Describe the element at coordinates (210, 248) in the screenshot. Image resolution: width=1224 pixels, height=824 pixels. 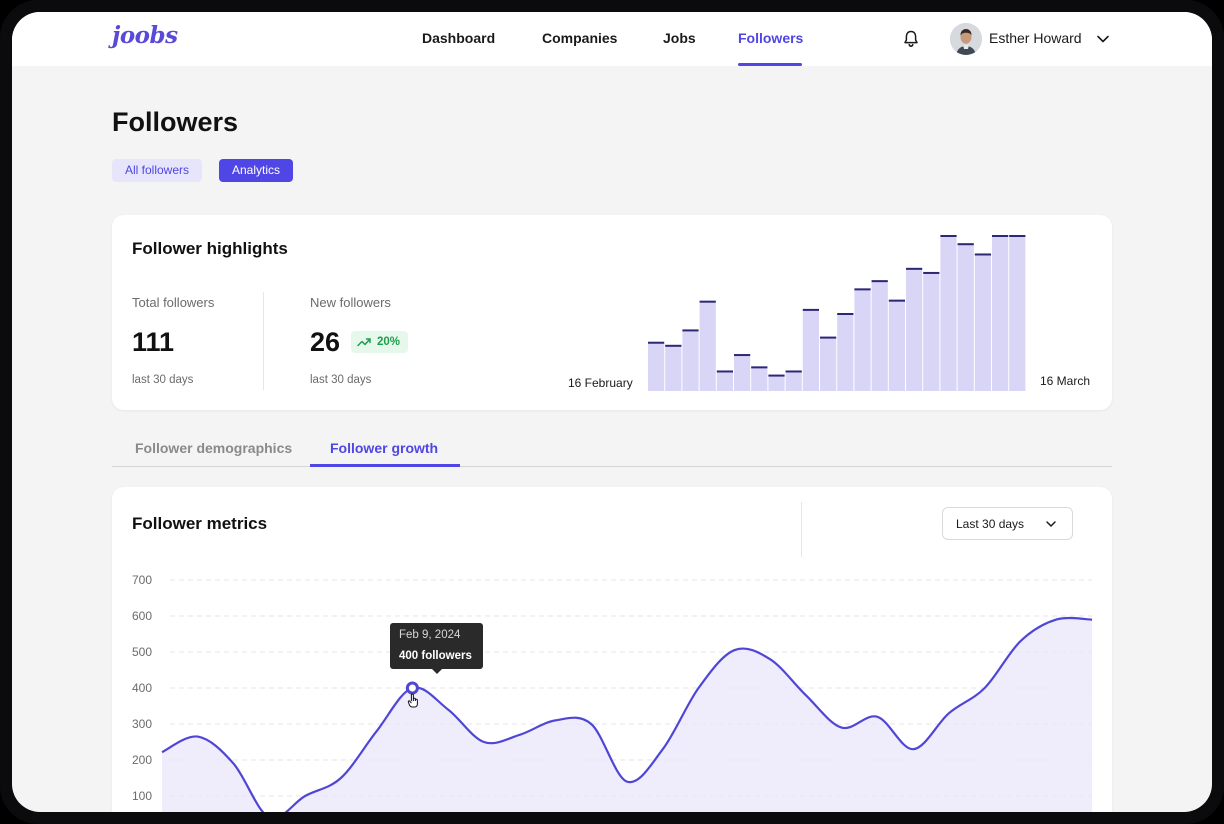
I see `card-title: Follower highlights` at that location.